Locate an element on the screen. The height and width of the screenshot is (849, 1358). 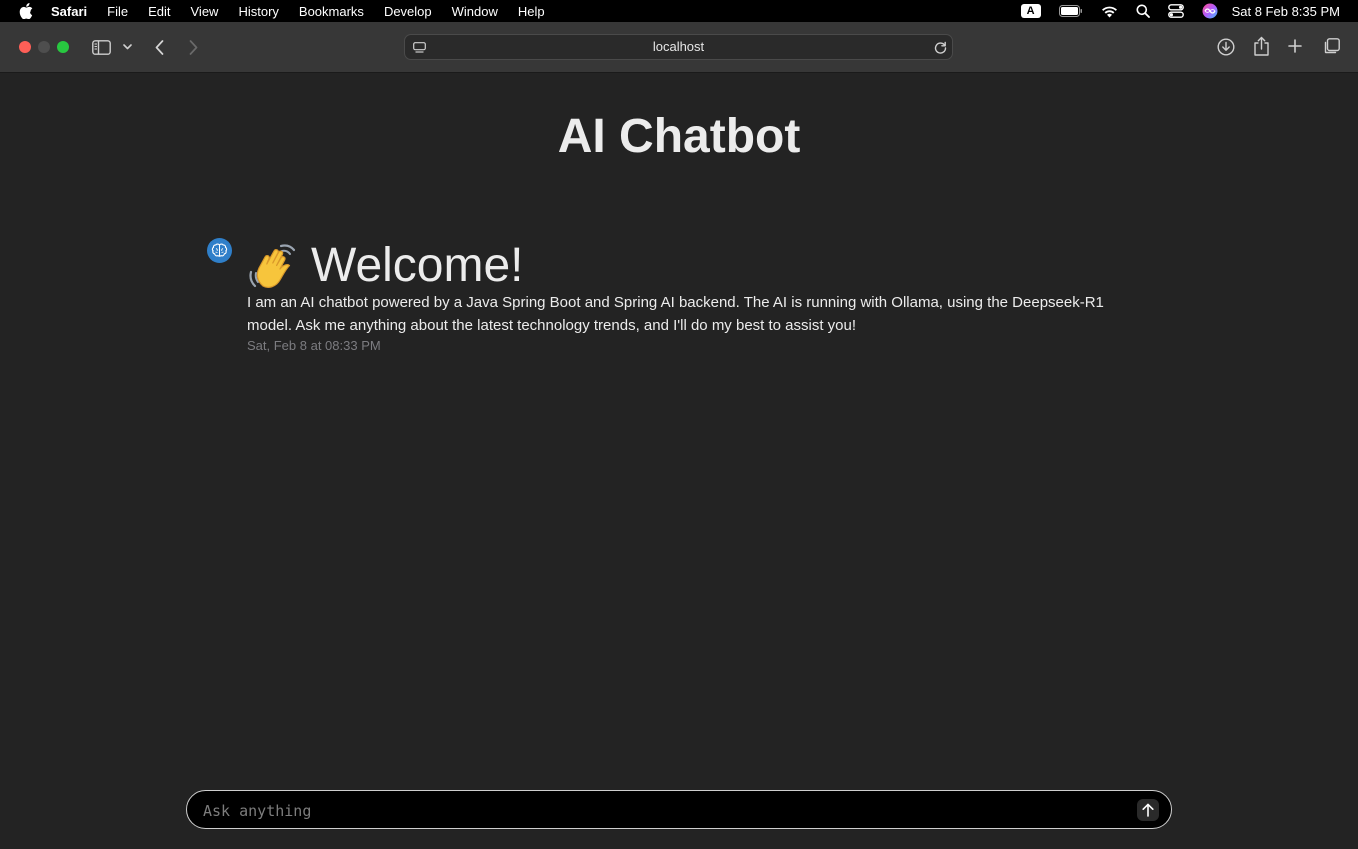
back-button is located at coordinates (159, 47).